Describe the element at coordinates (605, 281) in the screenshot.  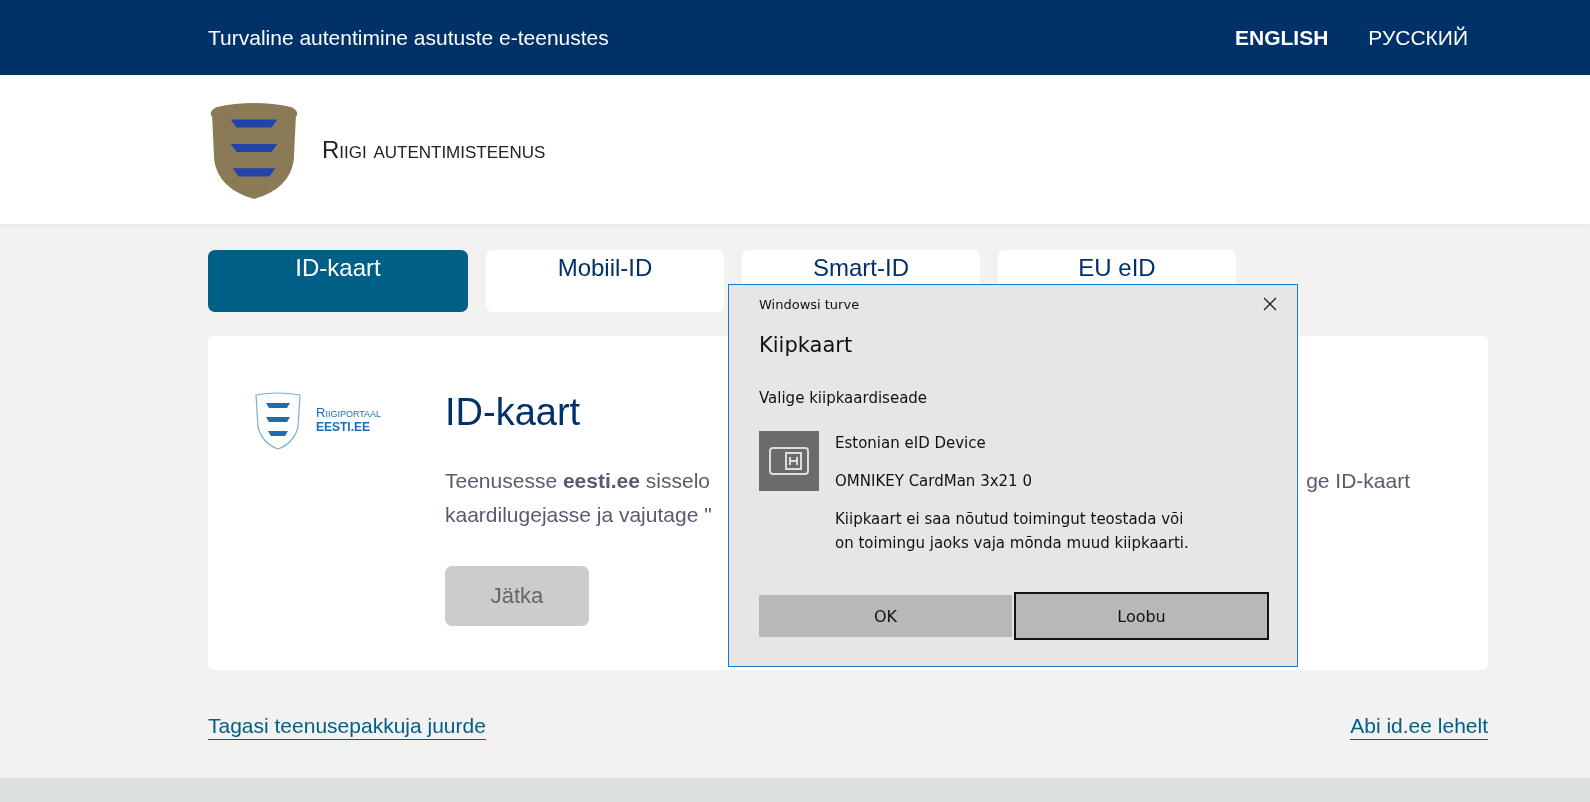
I see `login-method-tab: Mobiil-ID` at that location.